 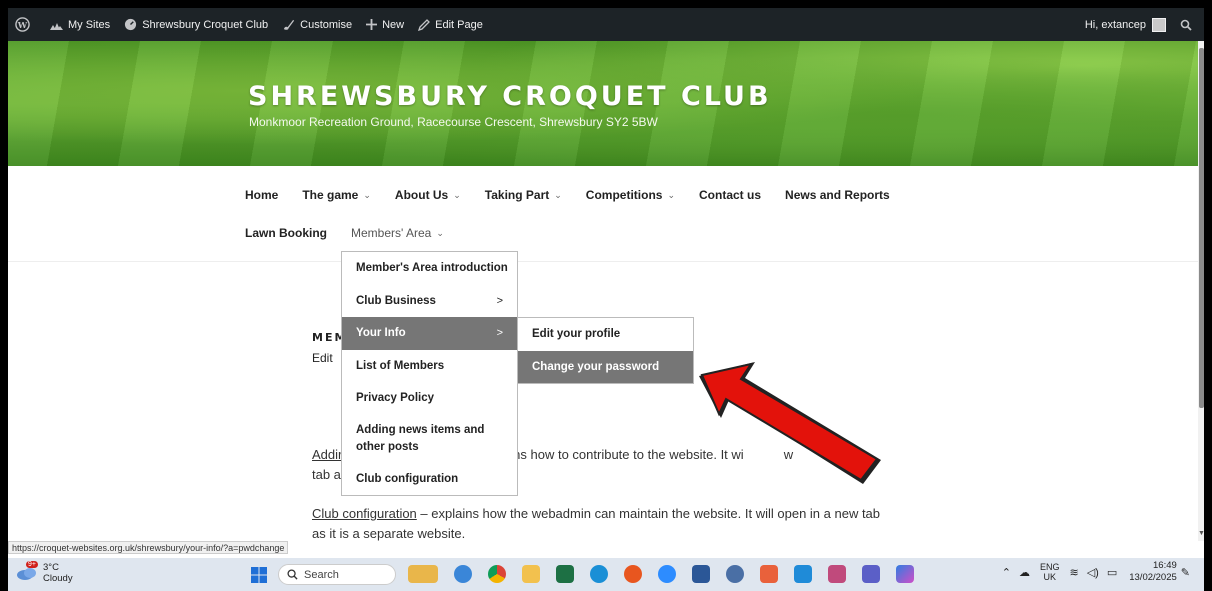 I want to click on plus-icon, so click(x=372, y=24).